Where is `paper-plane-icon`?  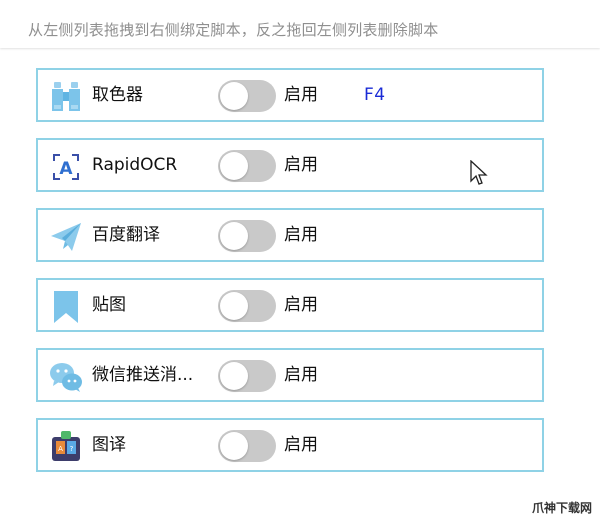
paper-plane-icon is located at coordinates (66, 237).